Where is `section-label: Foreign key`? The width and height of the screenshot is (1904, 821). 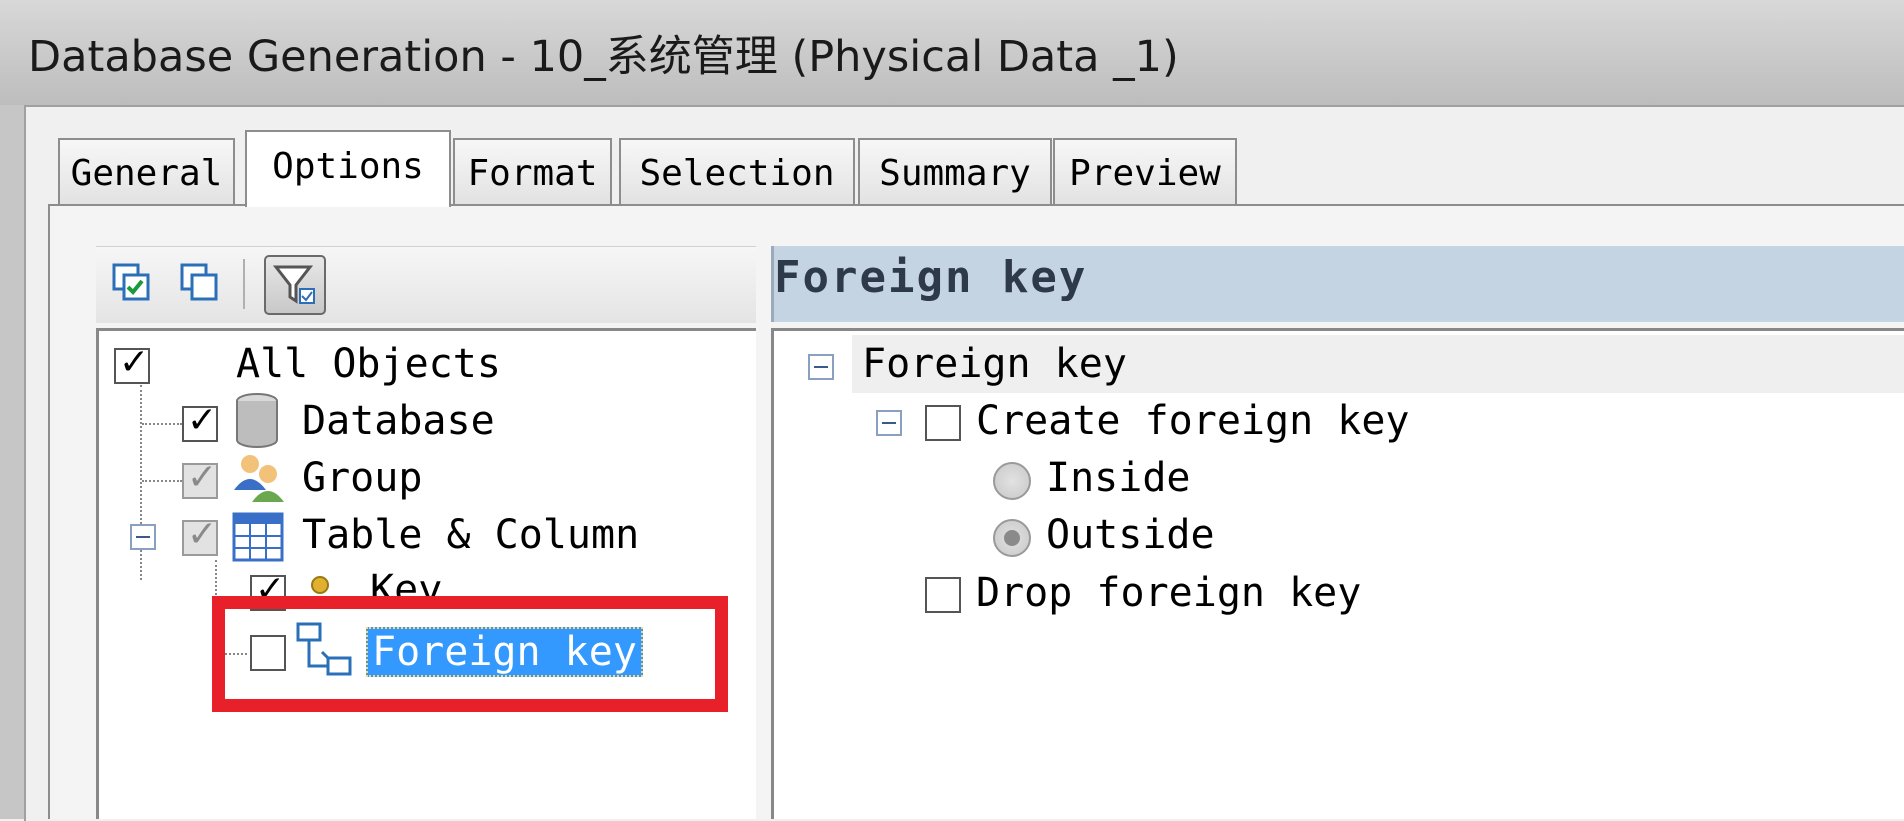 section-label: Foreign key is located at coordinates (994, 364).